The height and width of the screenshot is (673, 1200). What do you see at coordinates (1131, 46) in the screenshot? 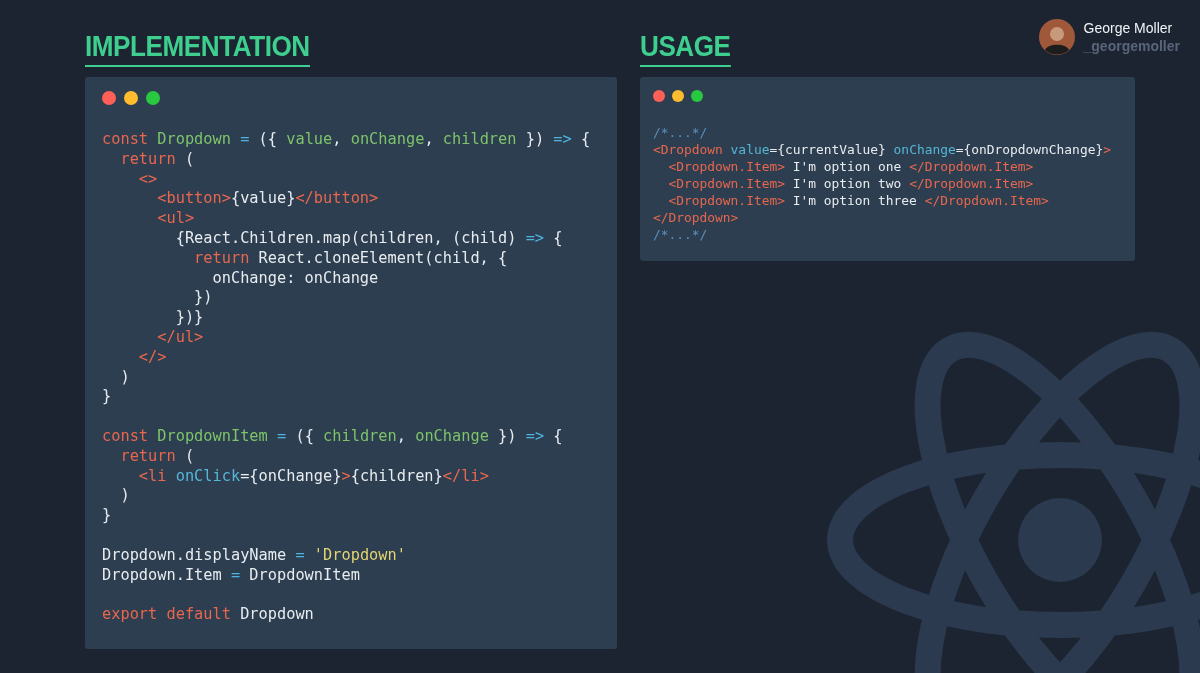
I see `author-handle: _georgemoller` at bounding box center [1131, 46].